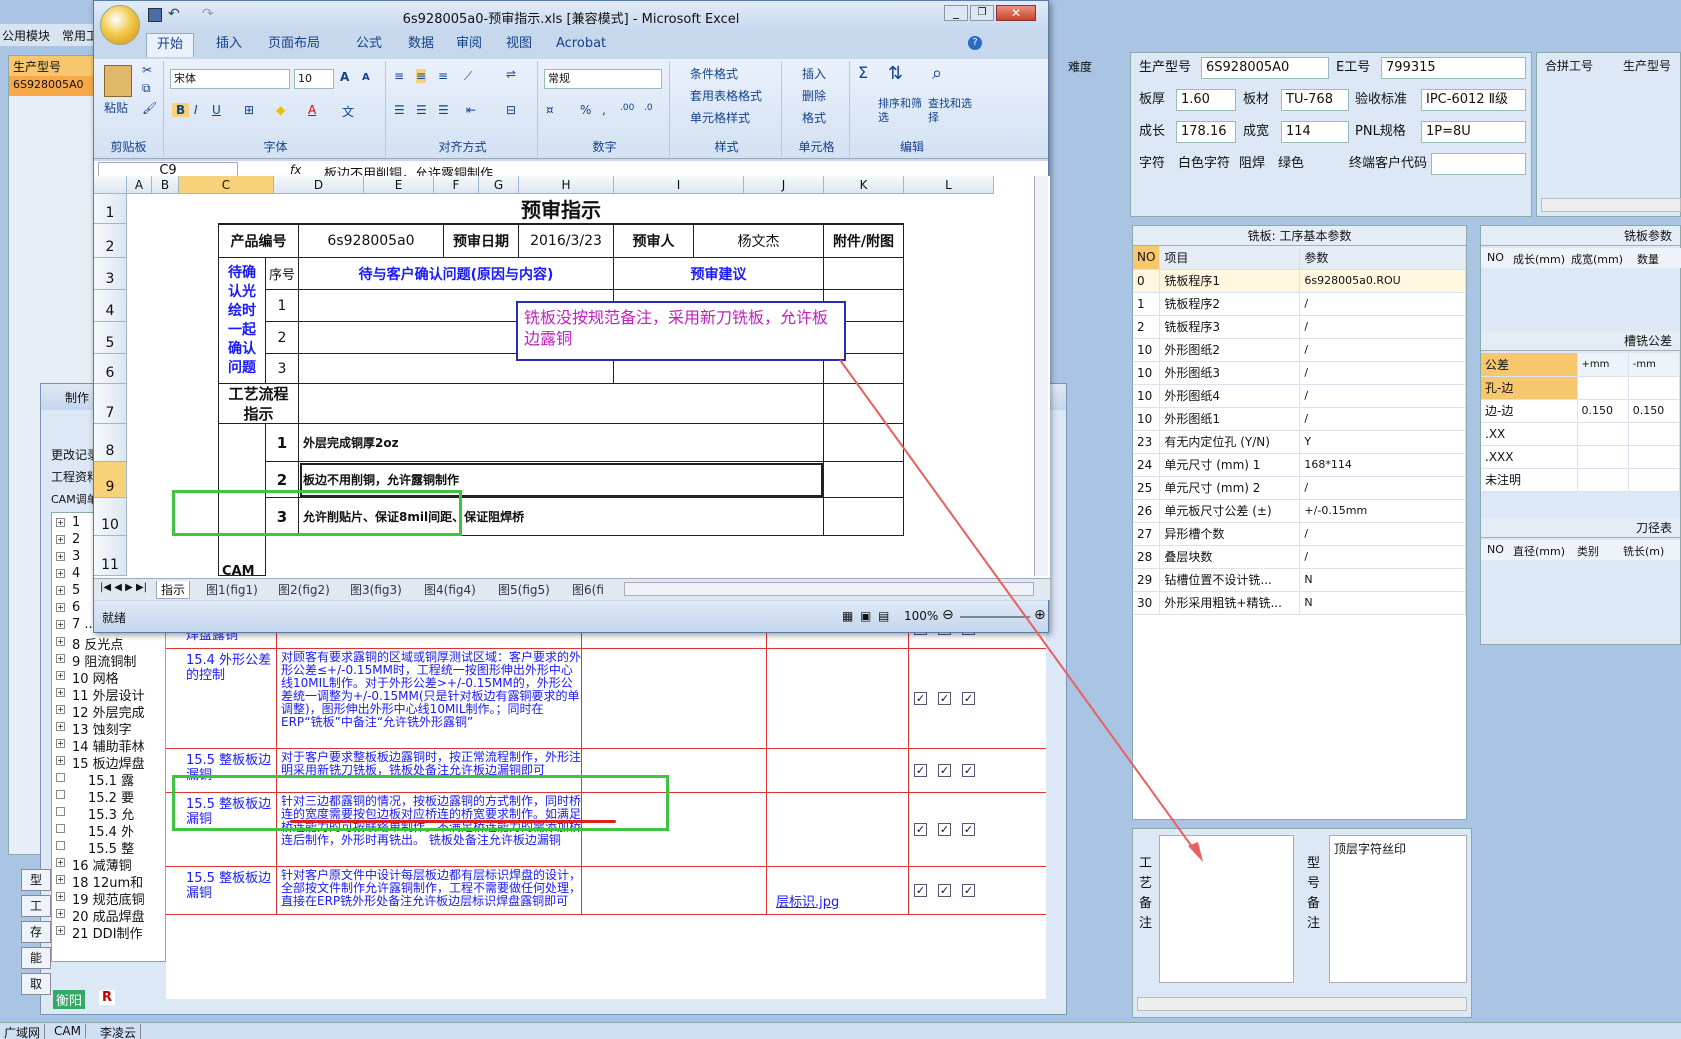 The image size is (1681, 1039). I want to click on taskbar: 广域网 CAM 李凌云, so click(840, 1030).